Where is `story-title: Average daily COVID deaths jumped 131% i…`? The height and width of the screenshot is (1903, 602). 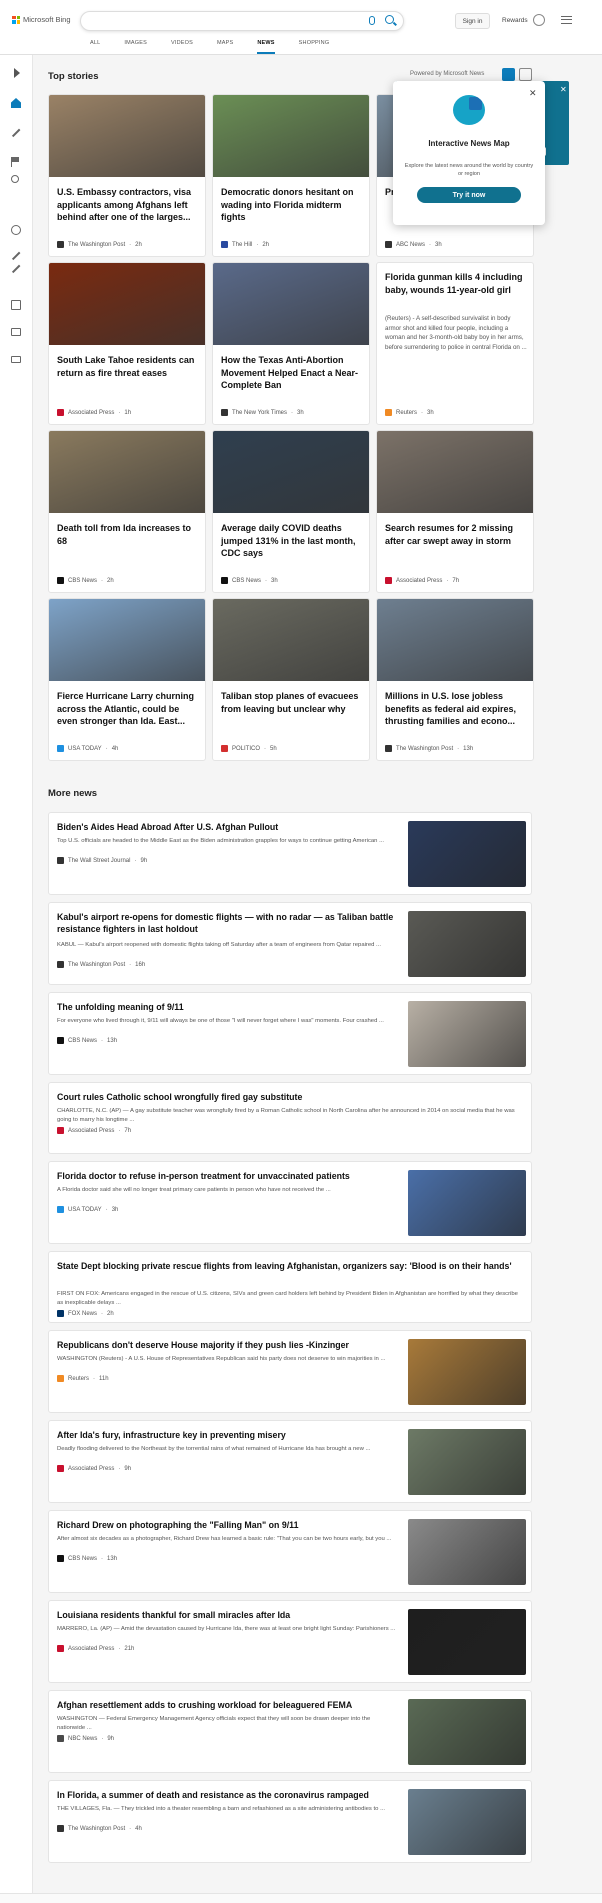
story-title: Average daily COVID deaths jumped 131% i… is located at coordinates (292, 541).